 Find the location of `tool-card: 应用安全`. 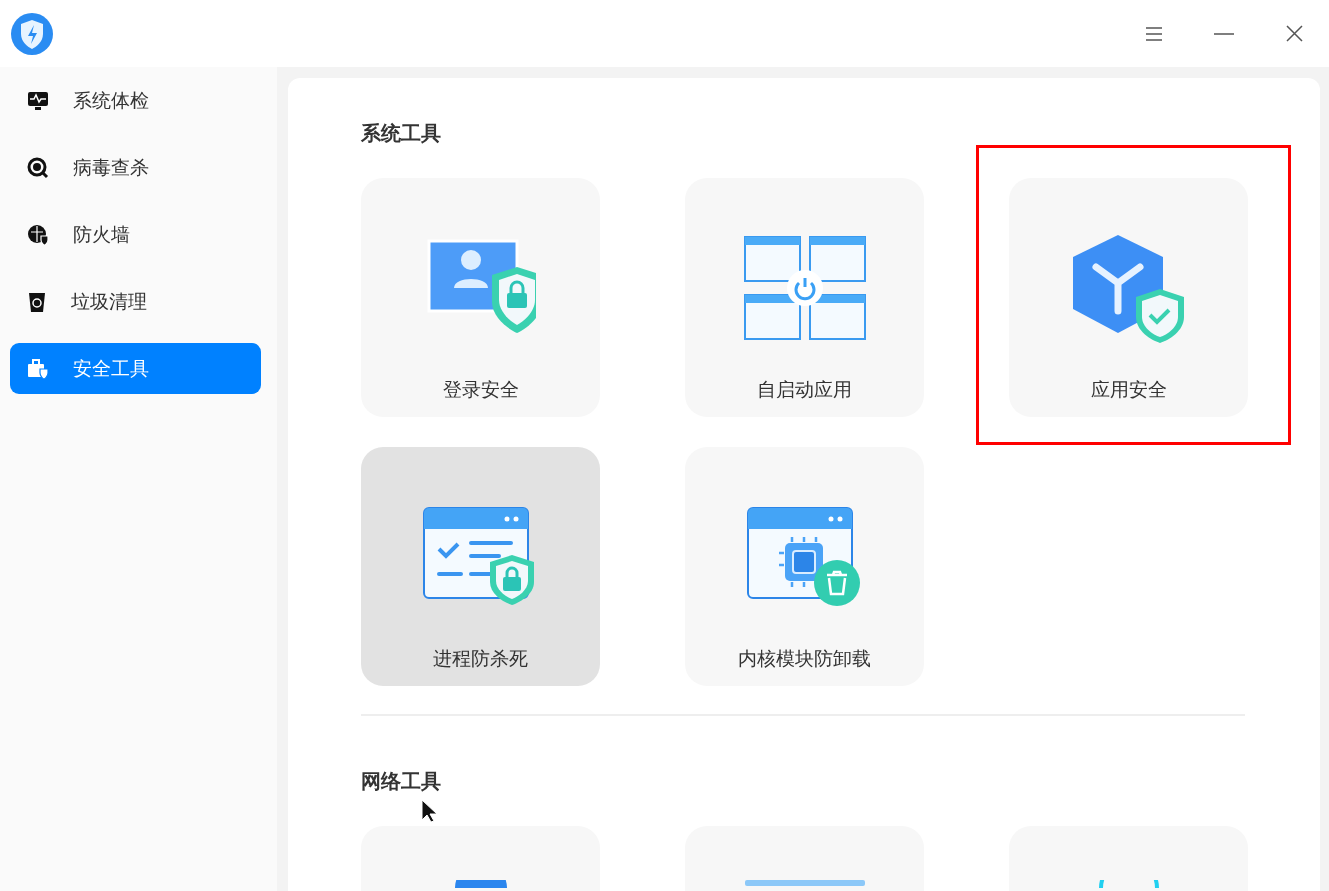

tool-card: 应用安全 is located at coordinates (1128, 297).